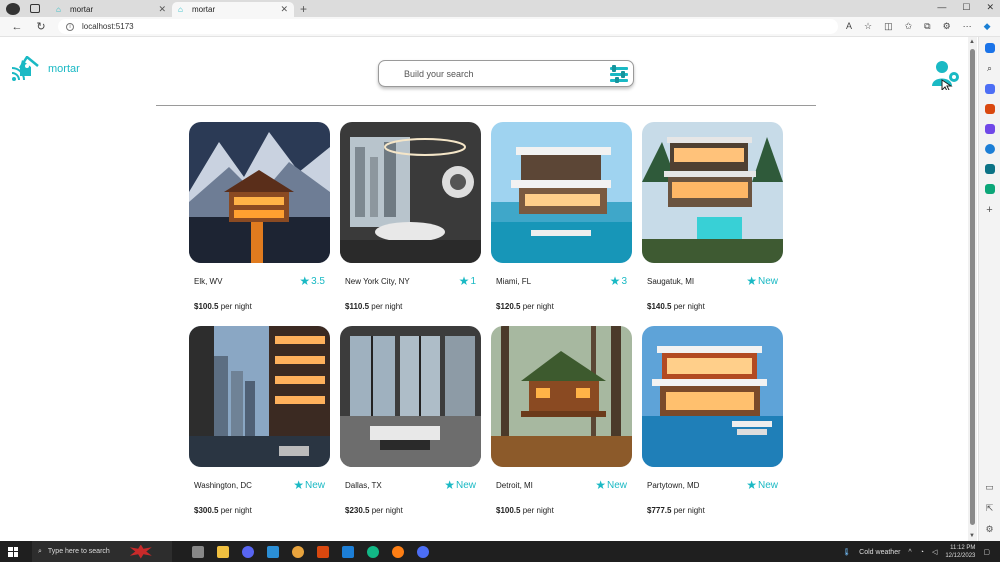  What do you see at coordinates (989, 109) in the screenshot?
I see `toolbox-icon` at bounding box center [989, 109].